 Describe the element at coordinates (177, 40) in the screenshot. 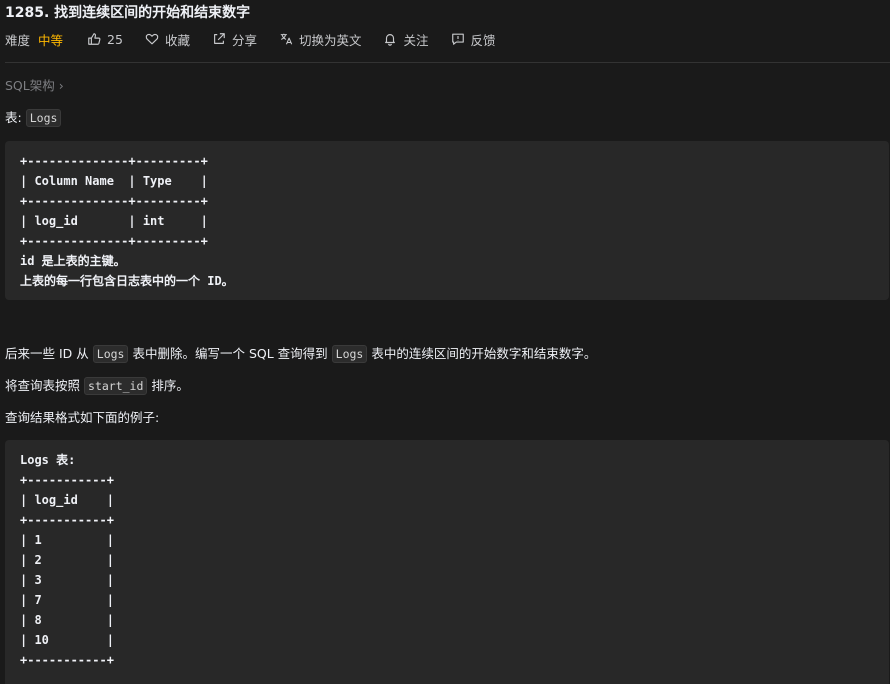

I see `favorite-label: 收藏` at that location.